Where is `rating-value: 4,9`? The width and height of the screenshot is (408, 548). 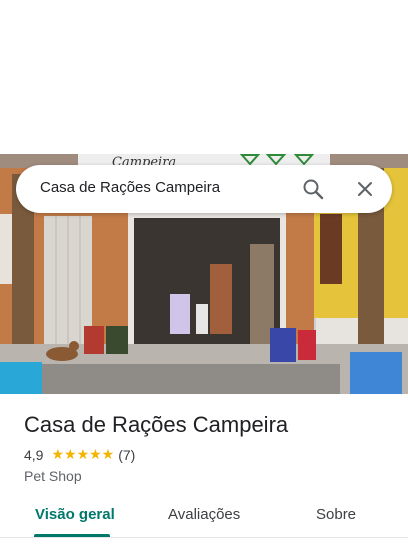
rating-value: 4,9 is located at coordinates (34, 454).